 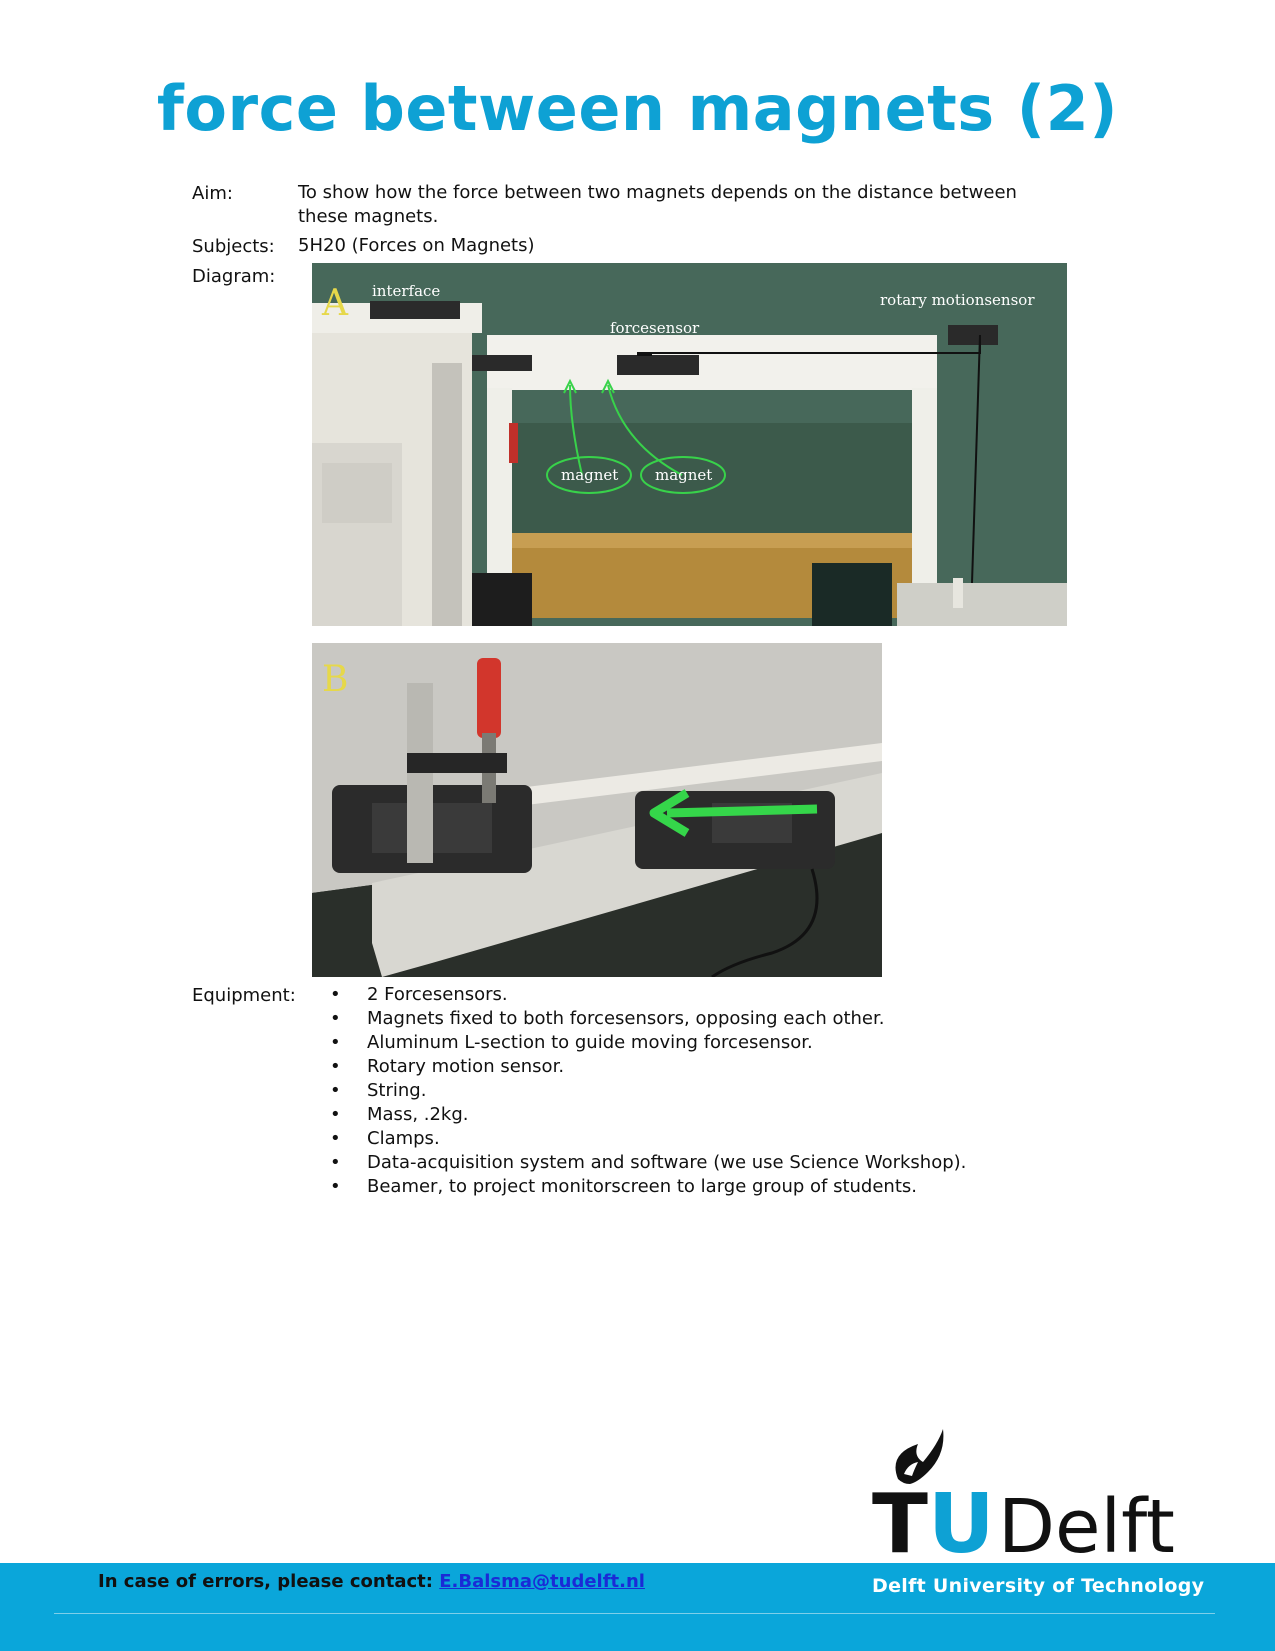 I want to click on label-magnet-left: magnet, so click(x=589, y=475).